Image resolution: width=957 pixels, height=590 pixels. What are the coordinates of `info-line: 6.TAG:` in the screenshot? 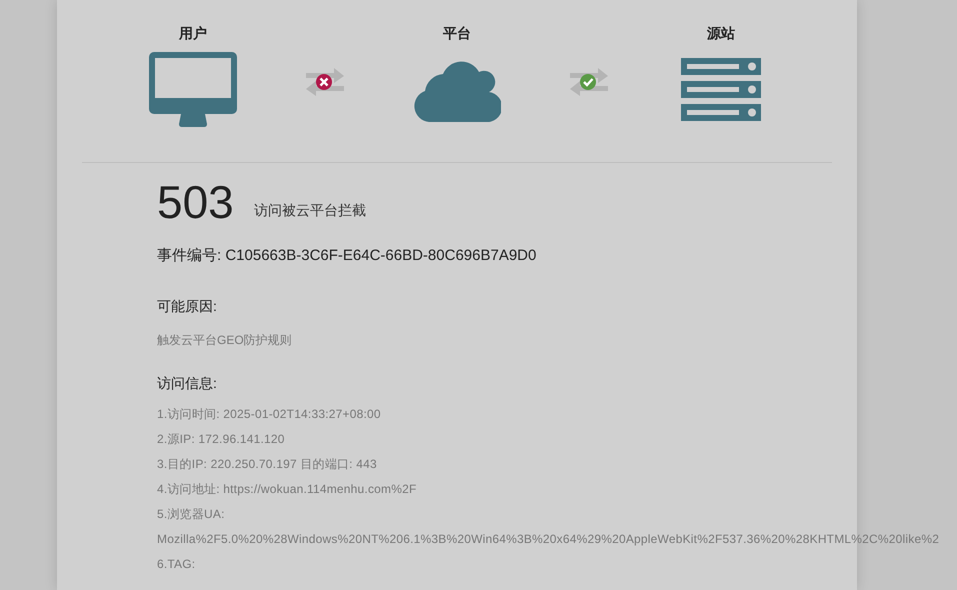 It's located at (176, 564).